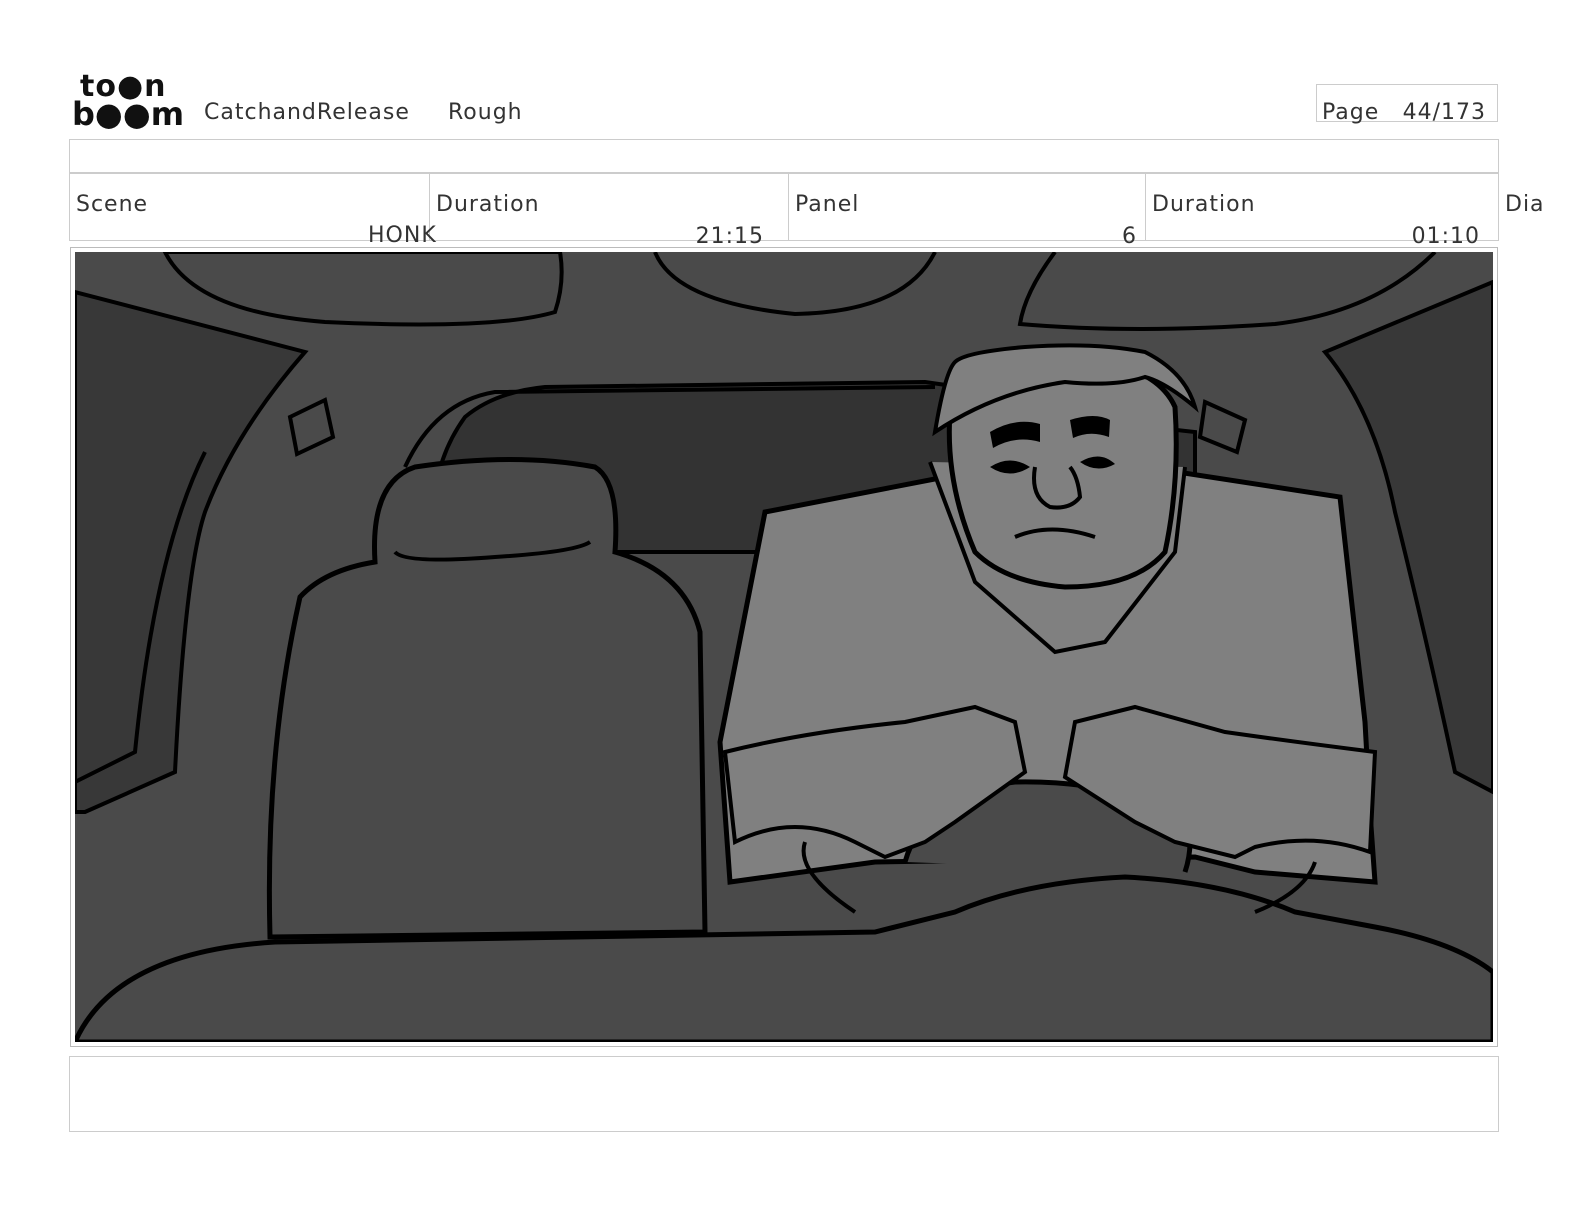  What do you see at coordinates (1321, 211) in the screenshot?
I see `panel-duration-cell: Duration 01:10` at bounding box center [1321, 211].